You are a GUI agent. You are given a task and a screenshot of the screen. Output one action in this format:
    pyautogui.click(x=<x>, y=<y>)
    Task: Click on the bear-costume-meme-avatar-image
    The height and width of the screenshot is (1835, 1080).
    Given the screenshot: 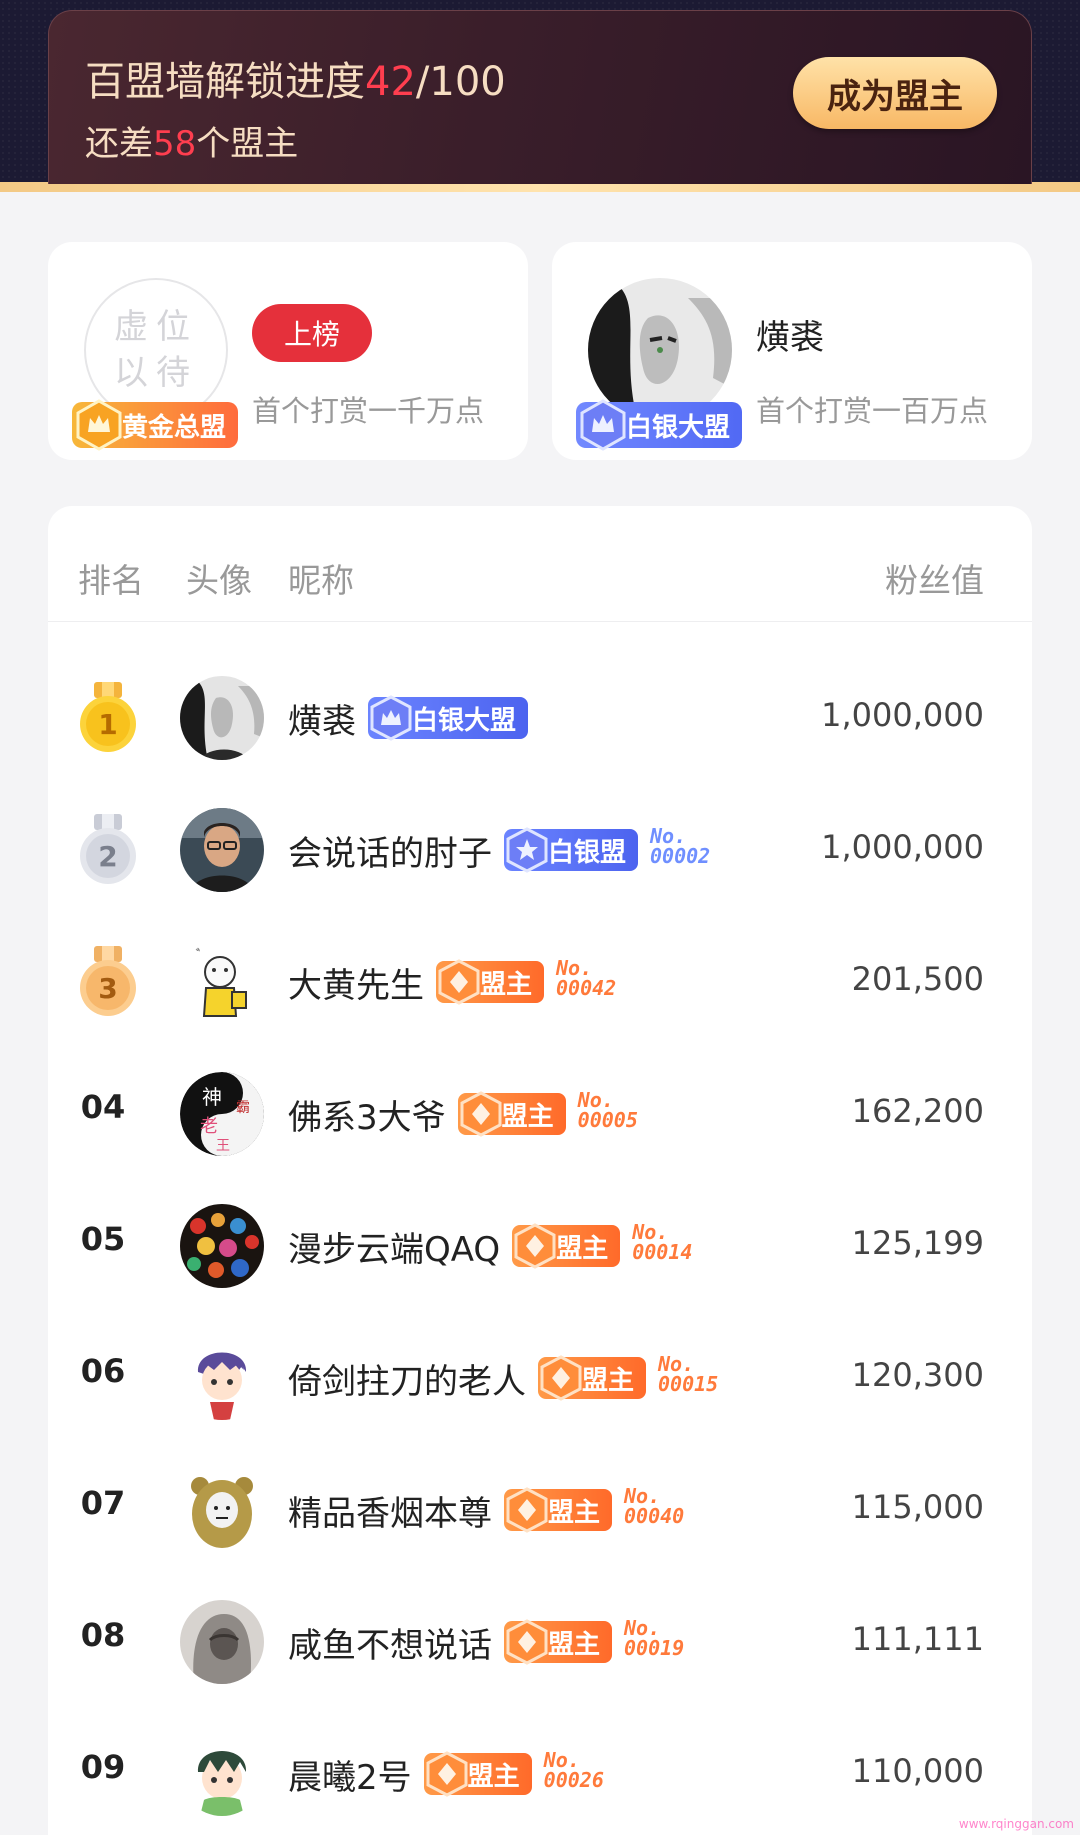 What is the action you would take?
    pyautogui.click(x=222, y=1510)
    